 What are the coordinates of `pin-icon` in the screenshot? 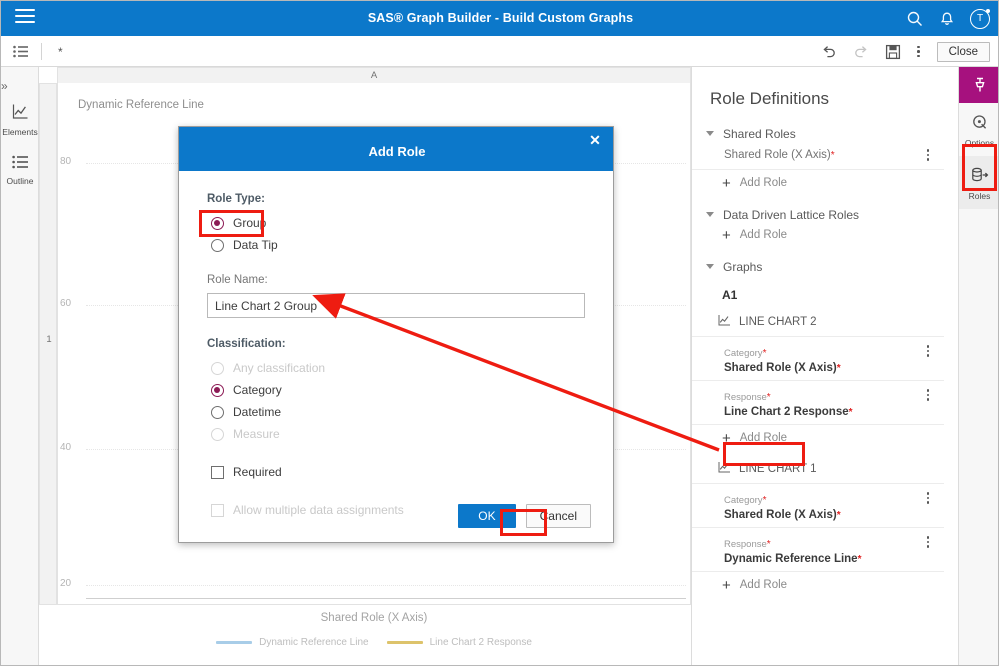 It's located at (978, 85).